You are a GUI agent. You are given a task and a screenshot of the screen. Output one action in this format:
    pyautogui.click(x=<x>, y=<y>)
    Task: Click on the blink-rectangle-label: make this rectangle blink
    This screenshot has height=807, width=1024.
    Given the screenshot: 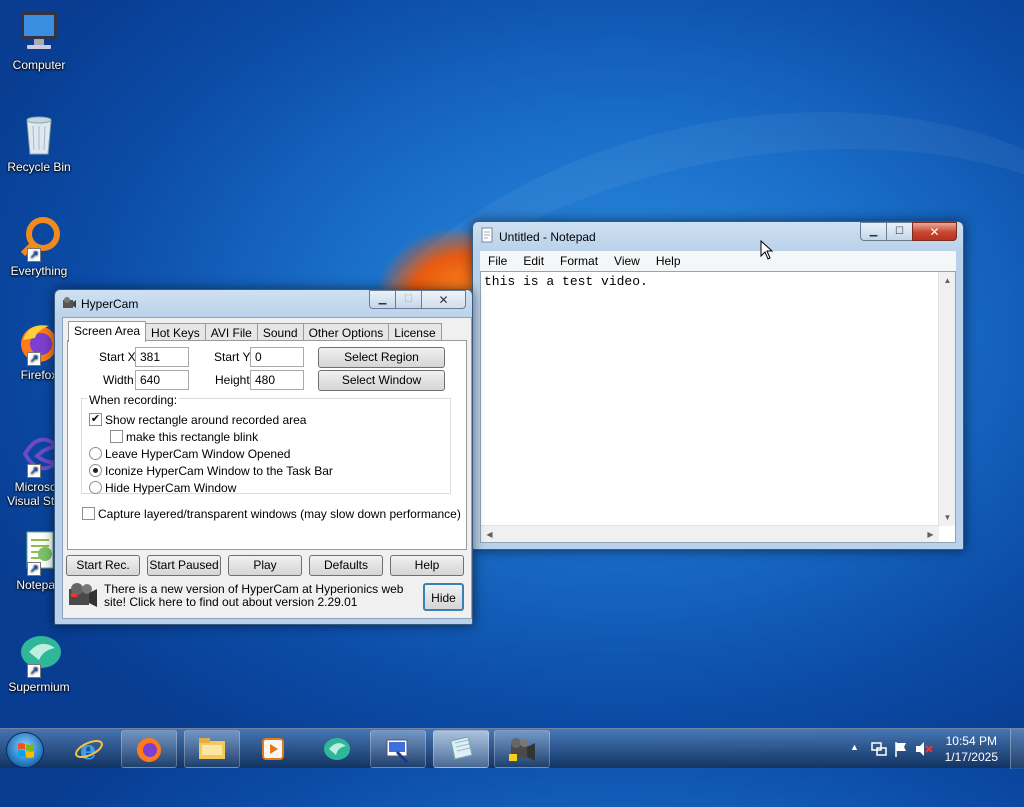 What is the action you would take?
    pyautogui.click(x=192, y=437)
    